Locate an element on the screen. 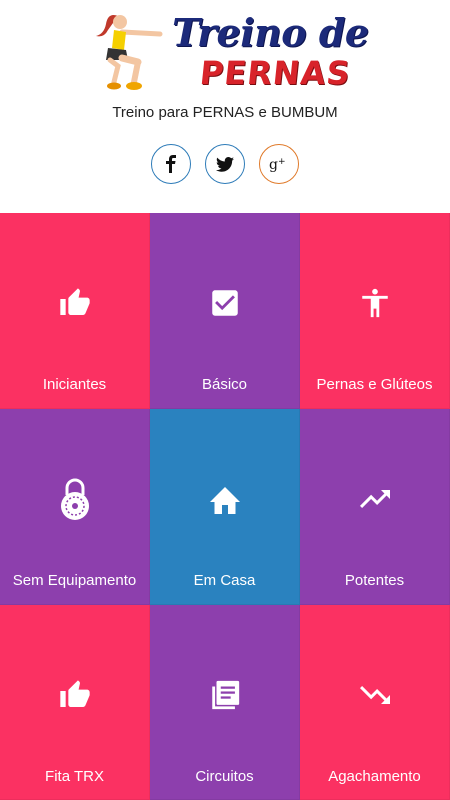 Image resolution: width=450 pixels, height=800 pixels. tile-potentes: Potentes is located at coordinates (375, 507).